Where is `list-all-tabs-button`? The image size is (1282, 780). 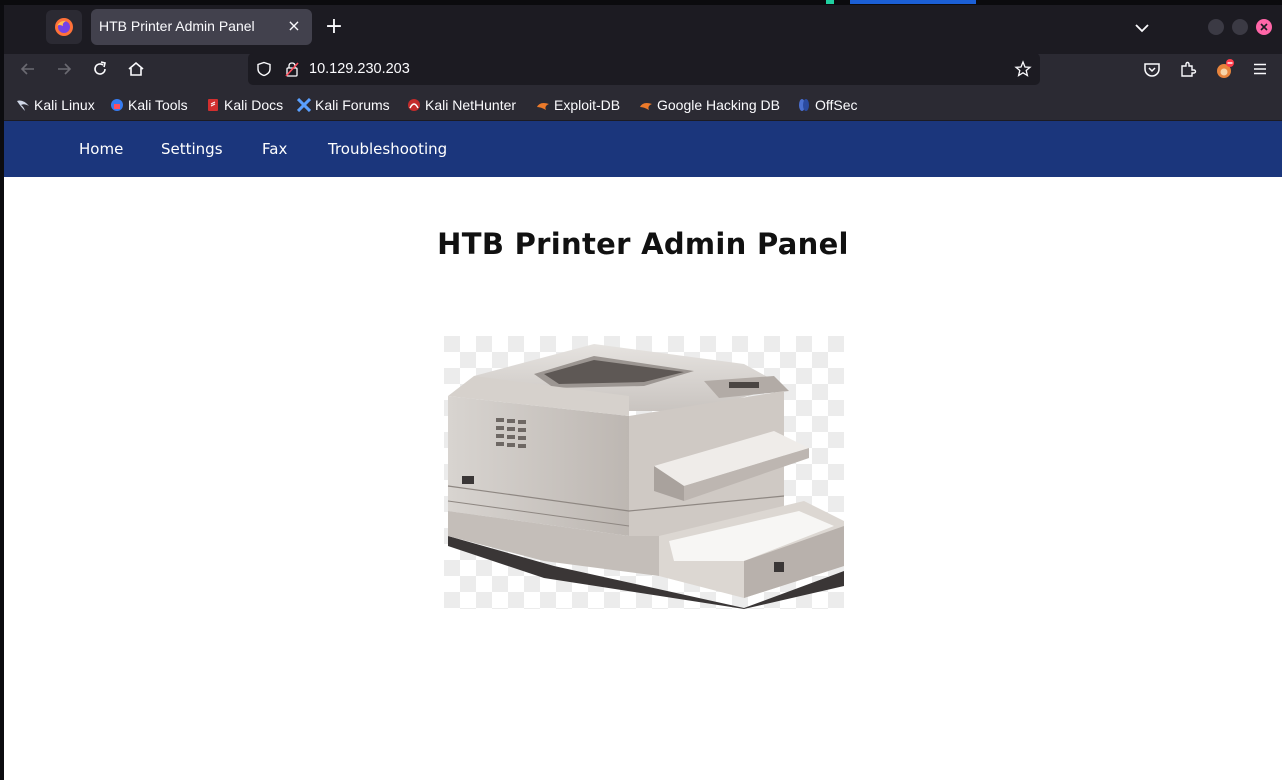 list-all-tabs-button is located at coordinates (1142, 28).